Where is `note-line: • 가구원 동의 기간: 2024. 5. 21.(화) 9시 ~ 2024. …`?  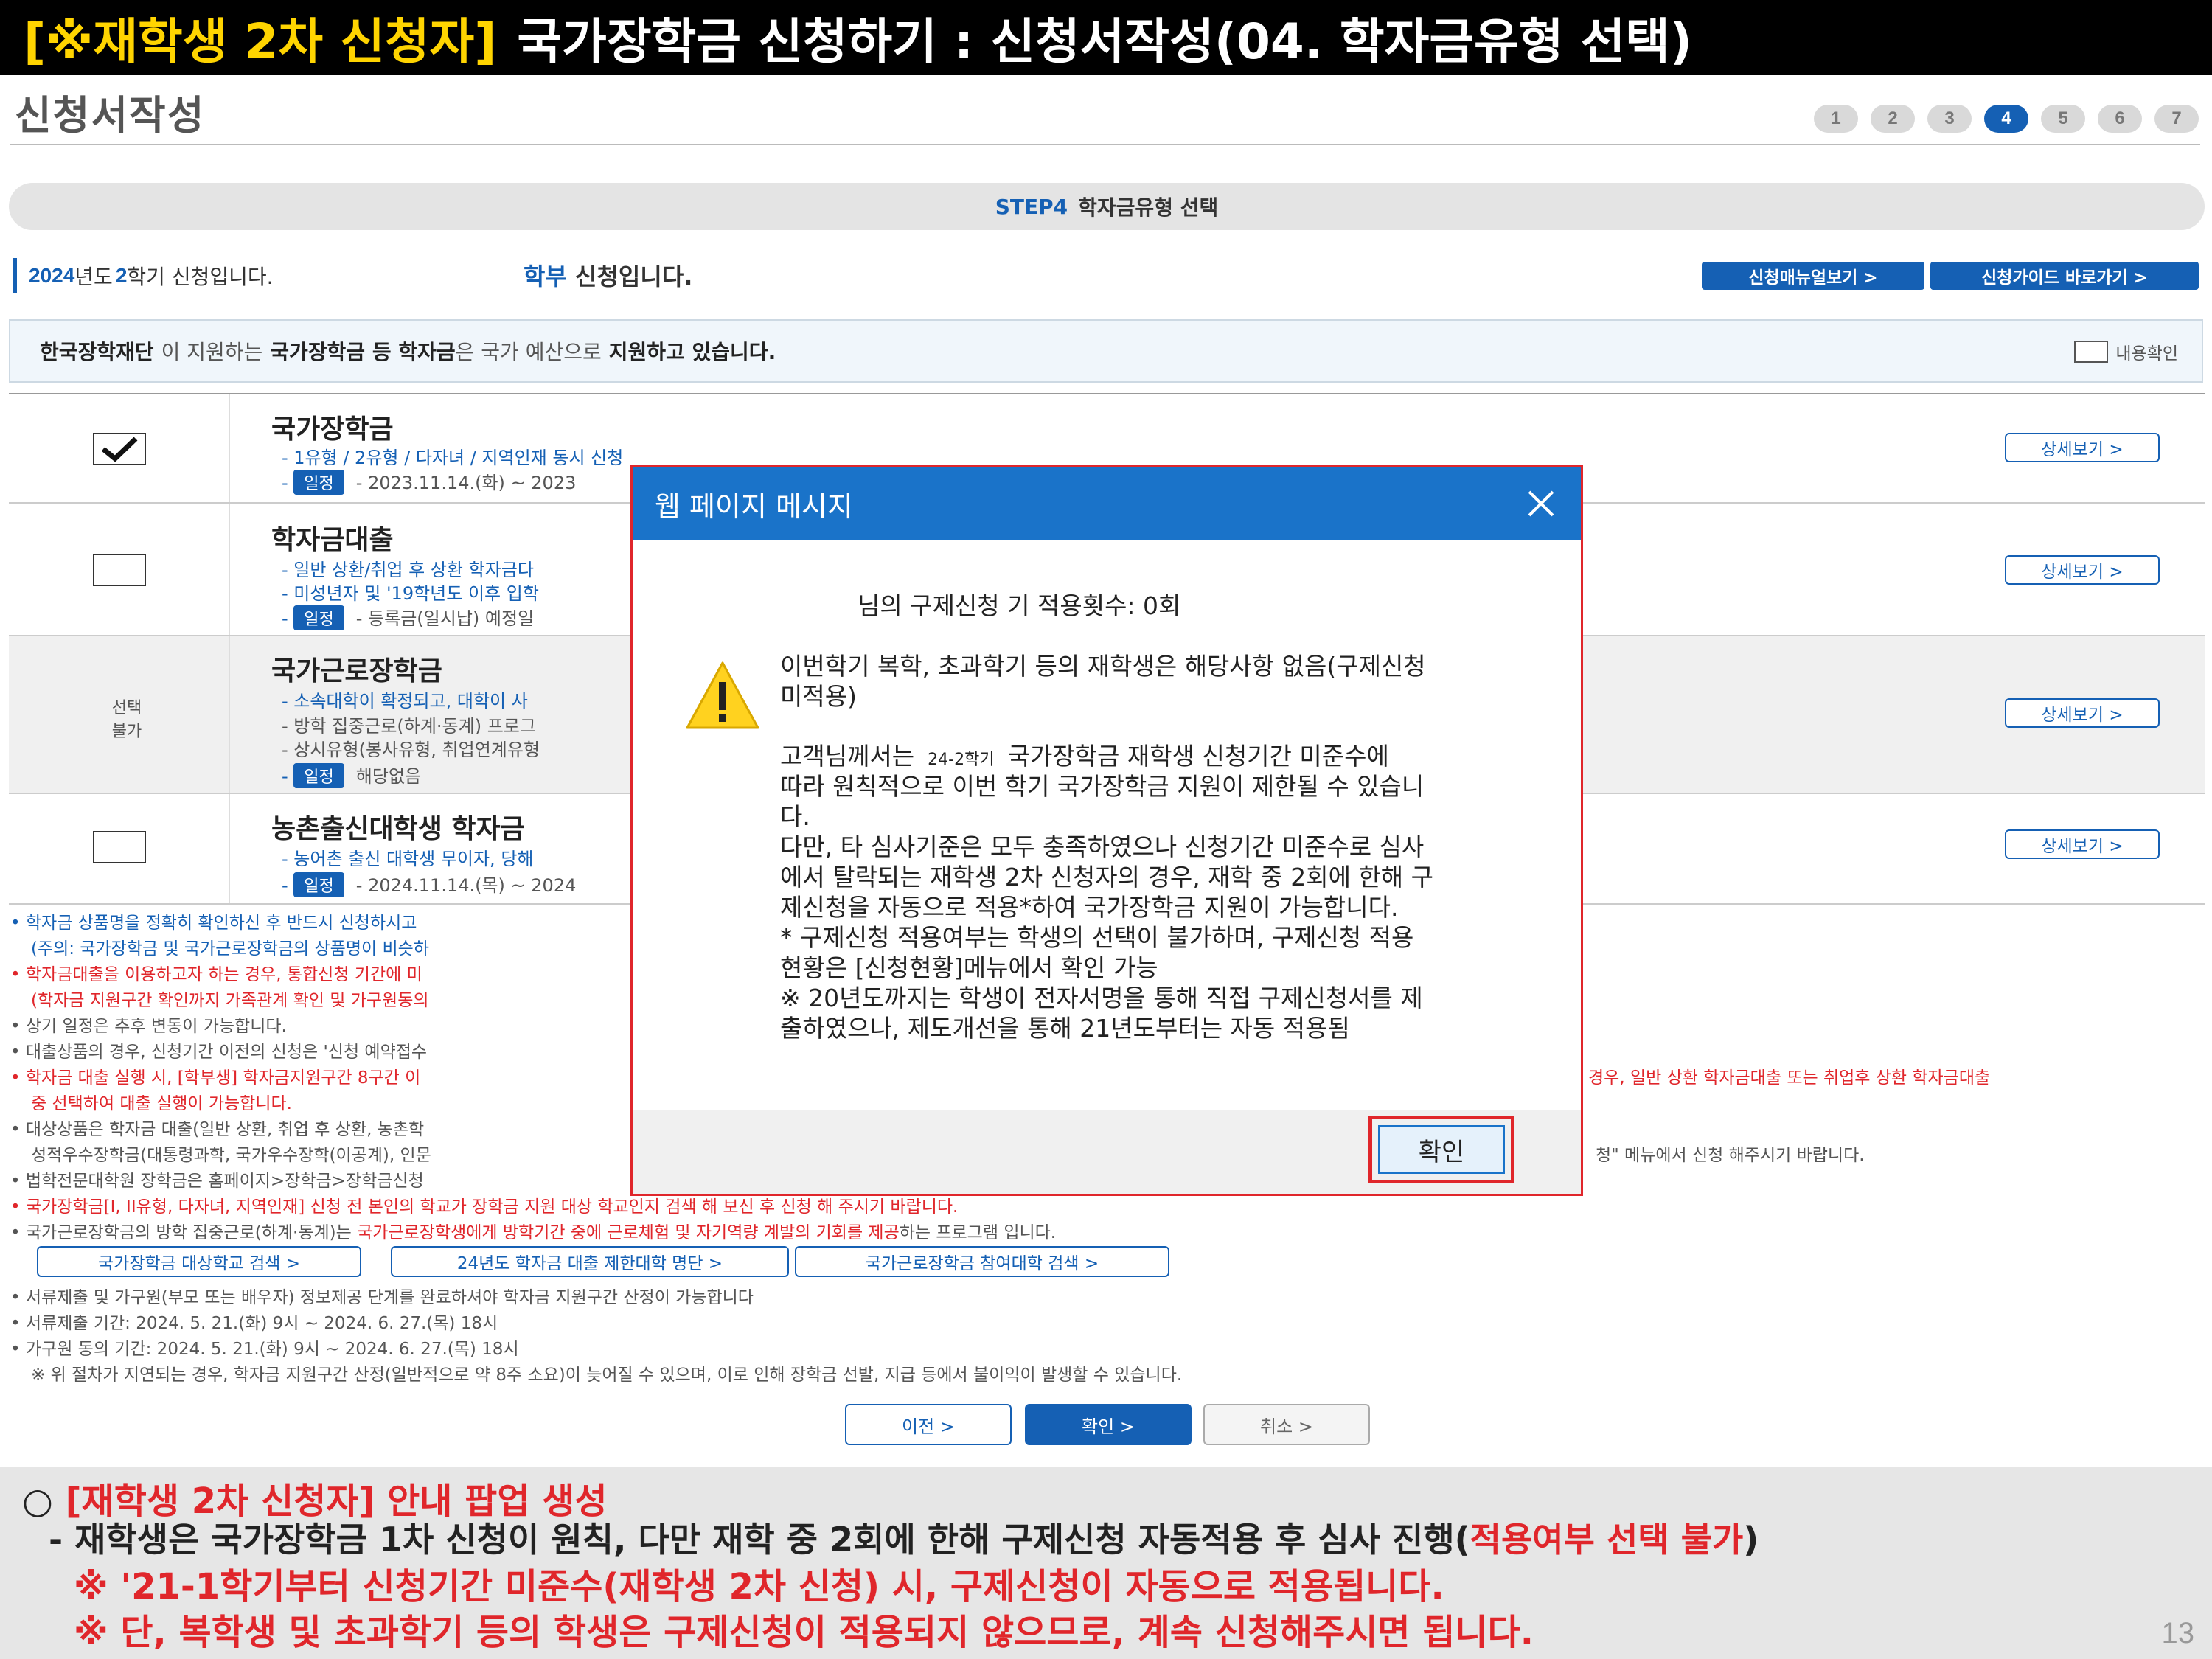
note-line: • 가구원 동의 기간: 2024. 5. 21.(화) 9시 ~ 2024. … is located at coordinates (264, 1349).